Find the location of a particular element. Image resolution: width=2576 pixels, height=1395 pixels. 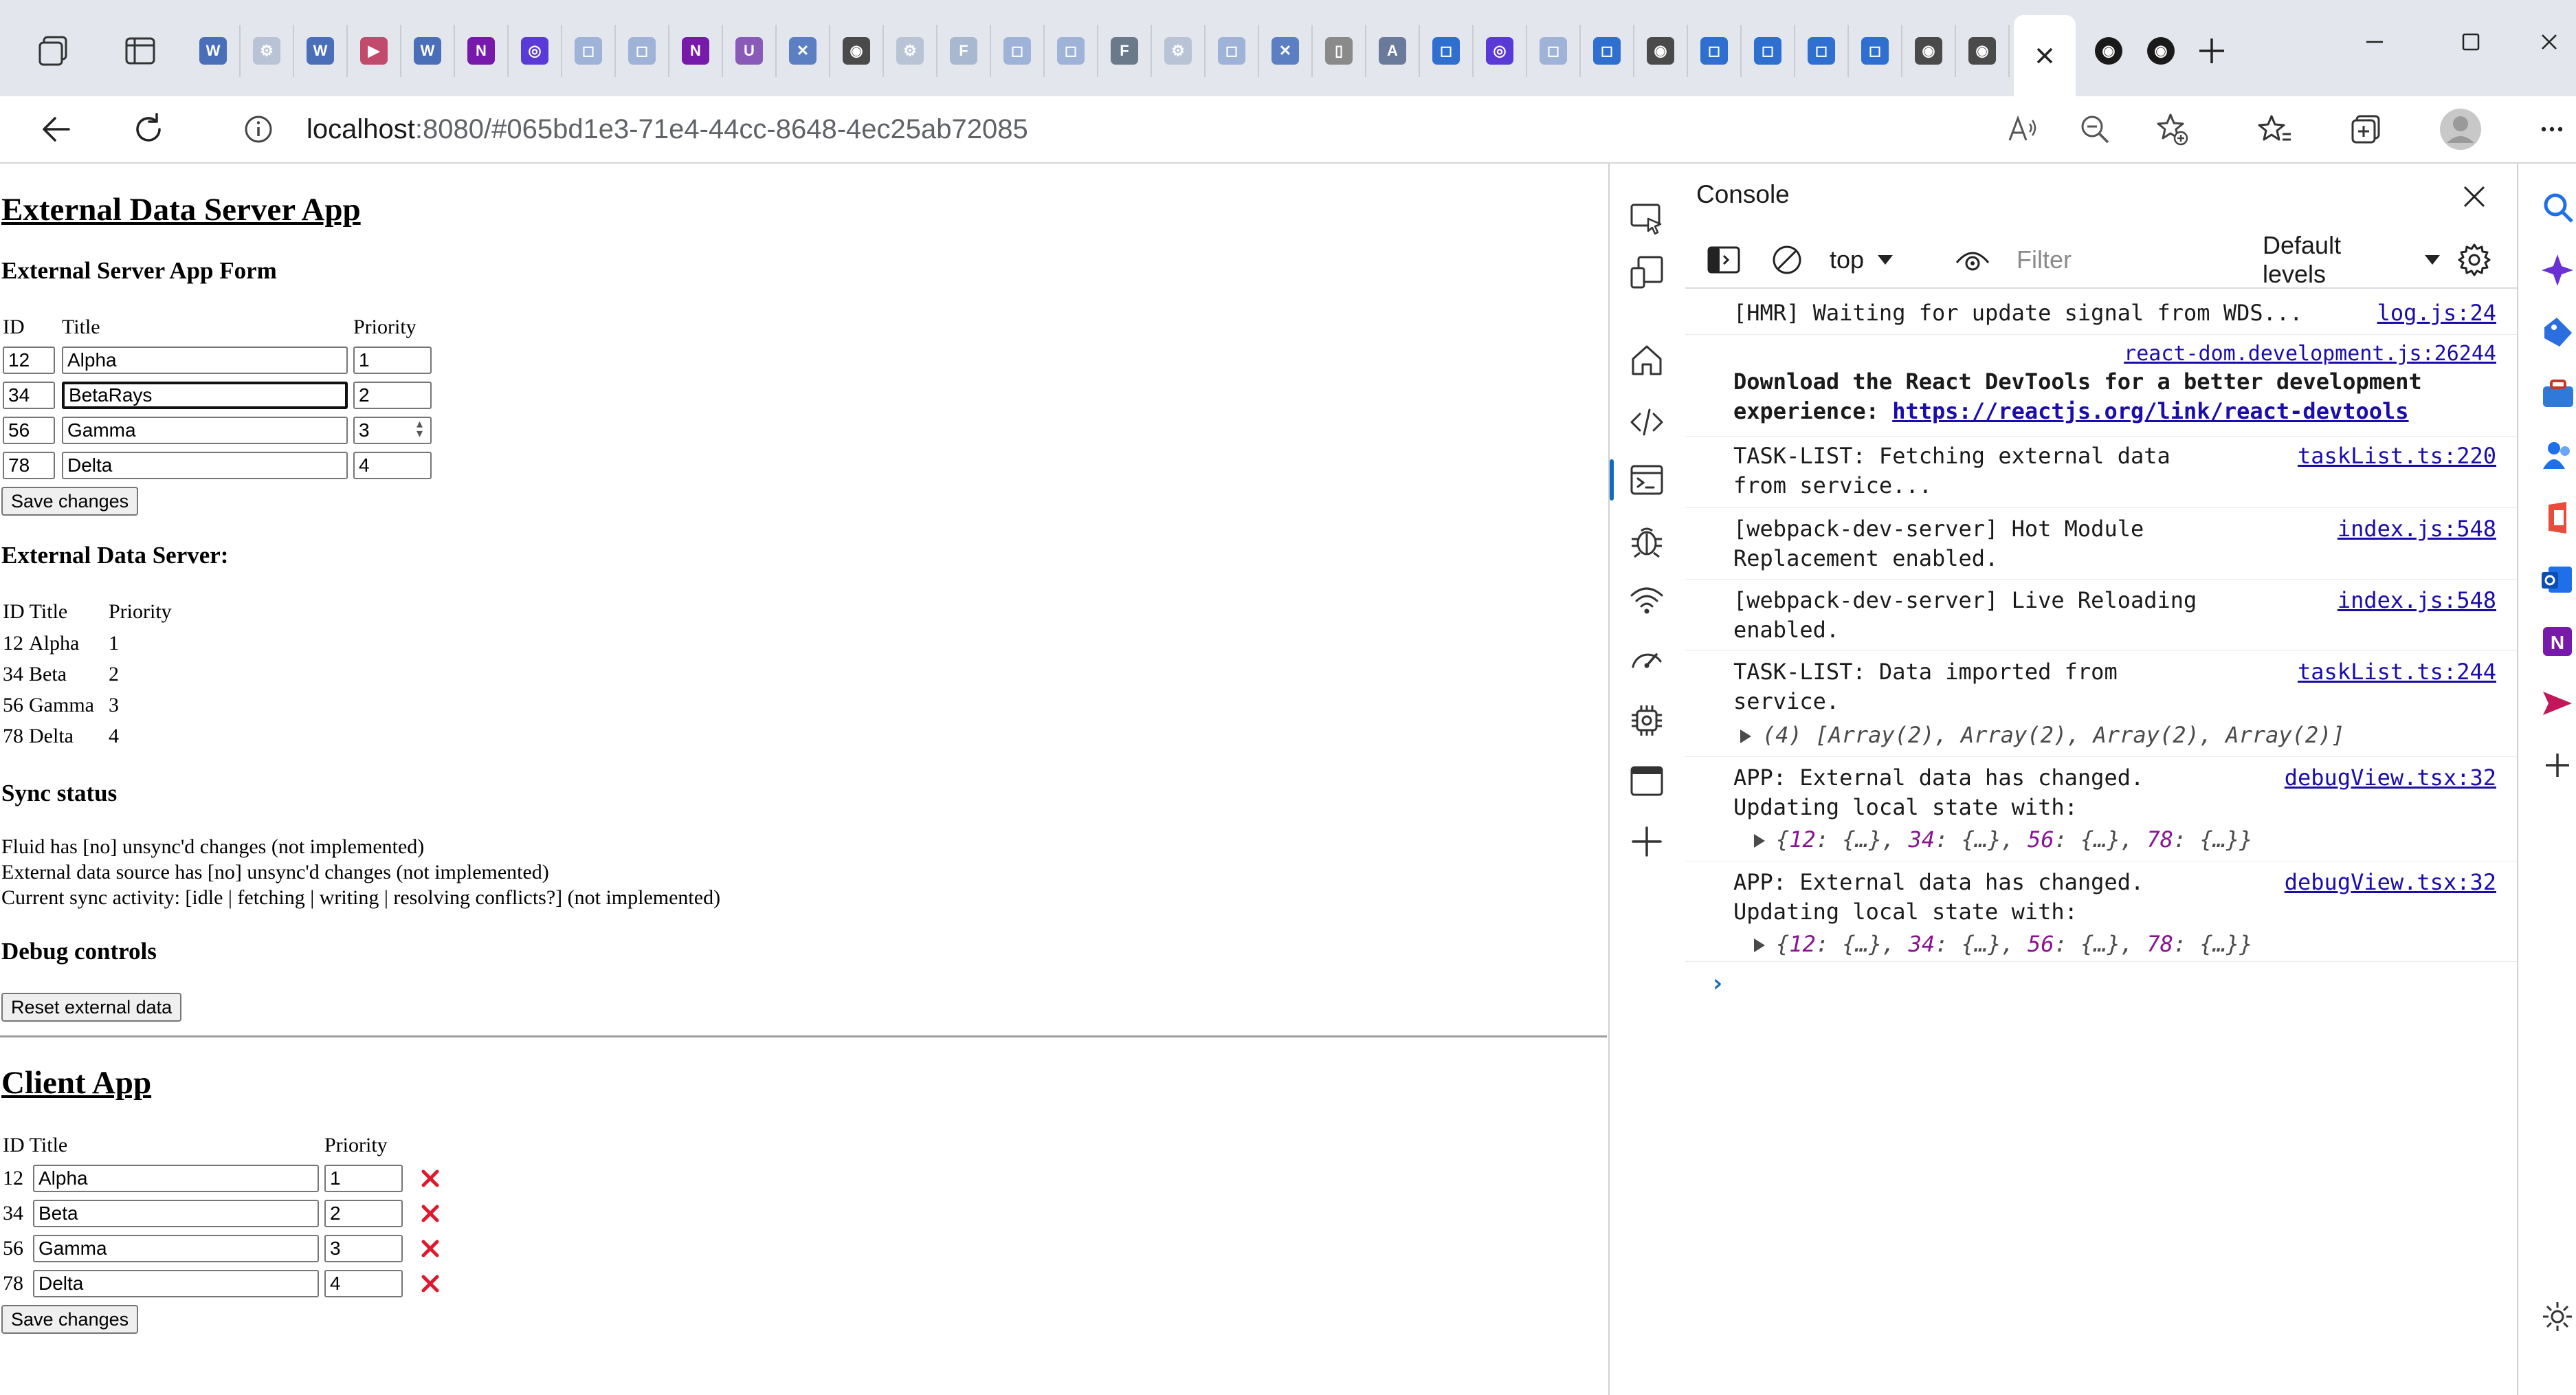

live-expression-eye-icon is located at coordinates (1972, 260).